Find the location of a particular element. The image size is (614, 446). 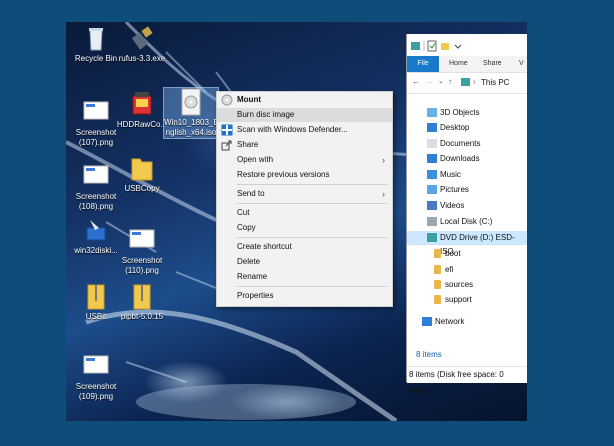

win10-iso-icon: Win10_1803_E nglish_x64.iso is located at coordinates (191, 113).